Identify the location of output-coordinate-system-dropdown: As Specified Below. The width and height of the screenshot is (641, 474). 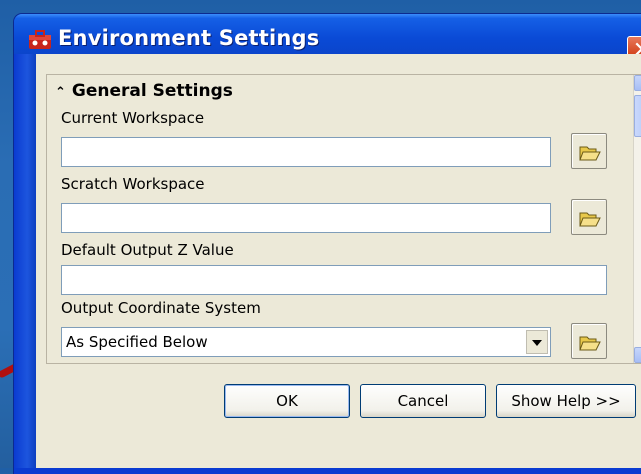
(306, 342).